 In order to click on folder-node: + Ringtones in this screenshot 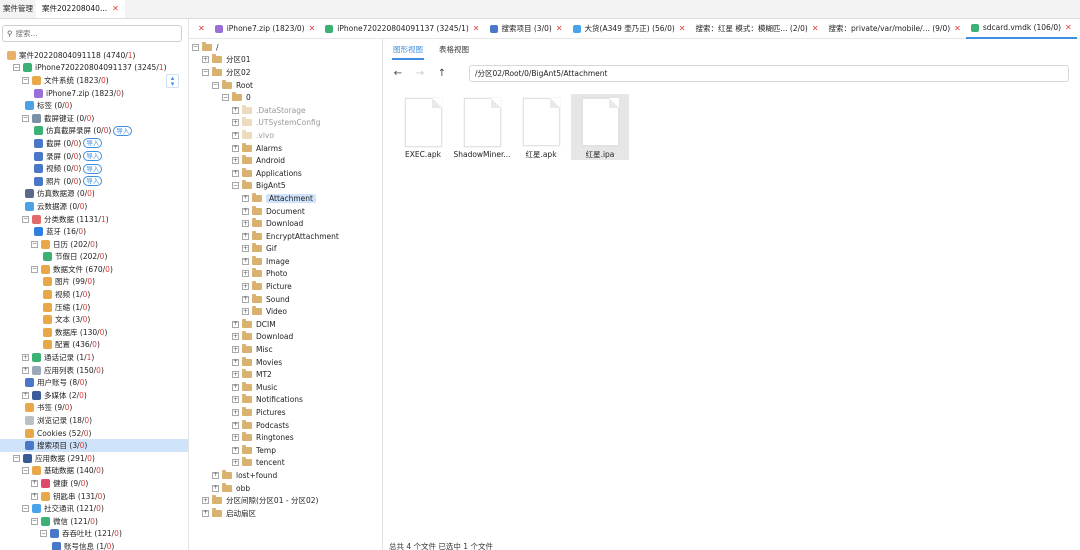, I will do `click(285, 437)`.